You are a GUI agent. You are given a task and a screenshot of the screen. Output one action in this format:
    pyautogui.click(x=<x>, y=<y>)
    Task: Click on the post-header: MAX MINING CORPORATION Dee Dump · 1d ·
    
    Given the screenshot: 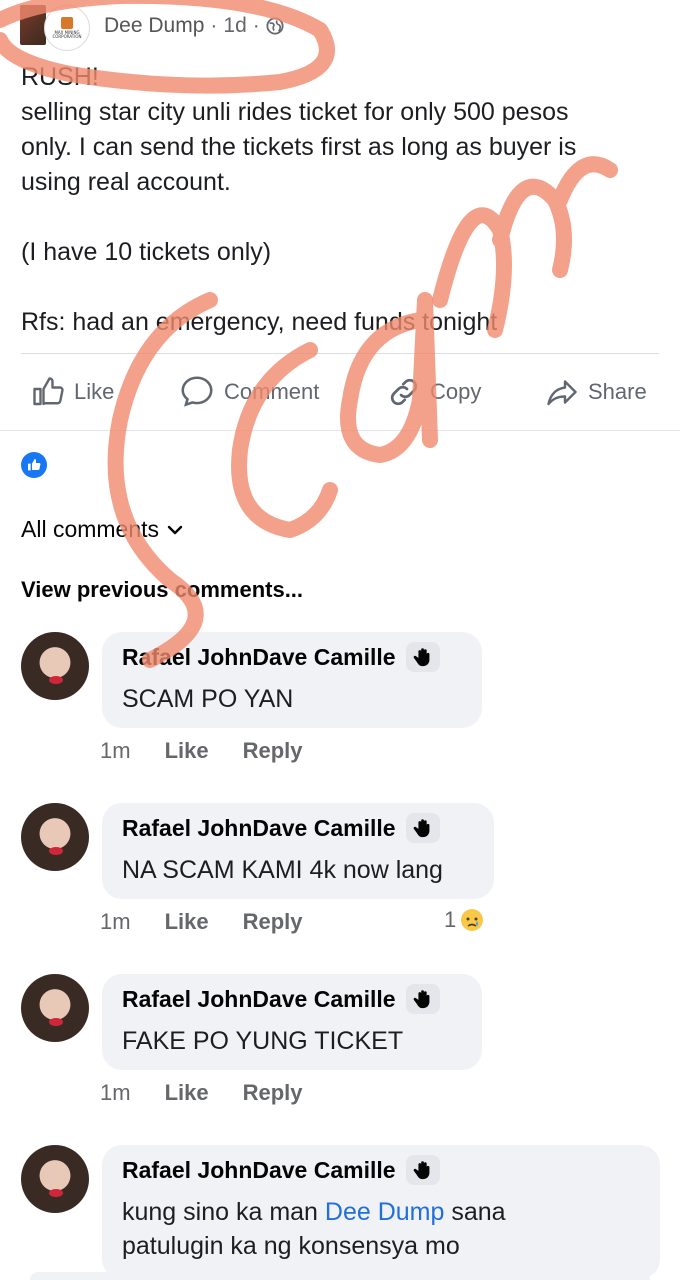 What is the action you would take?
    pyautogui.click(x=152, y=26)
    